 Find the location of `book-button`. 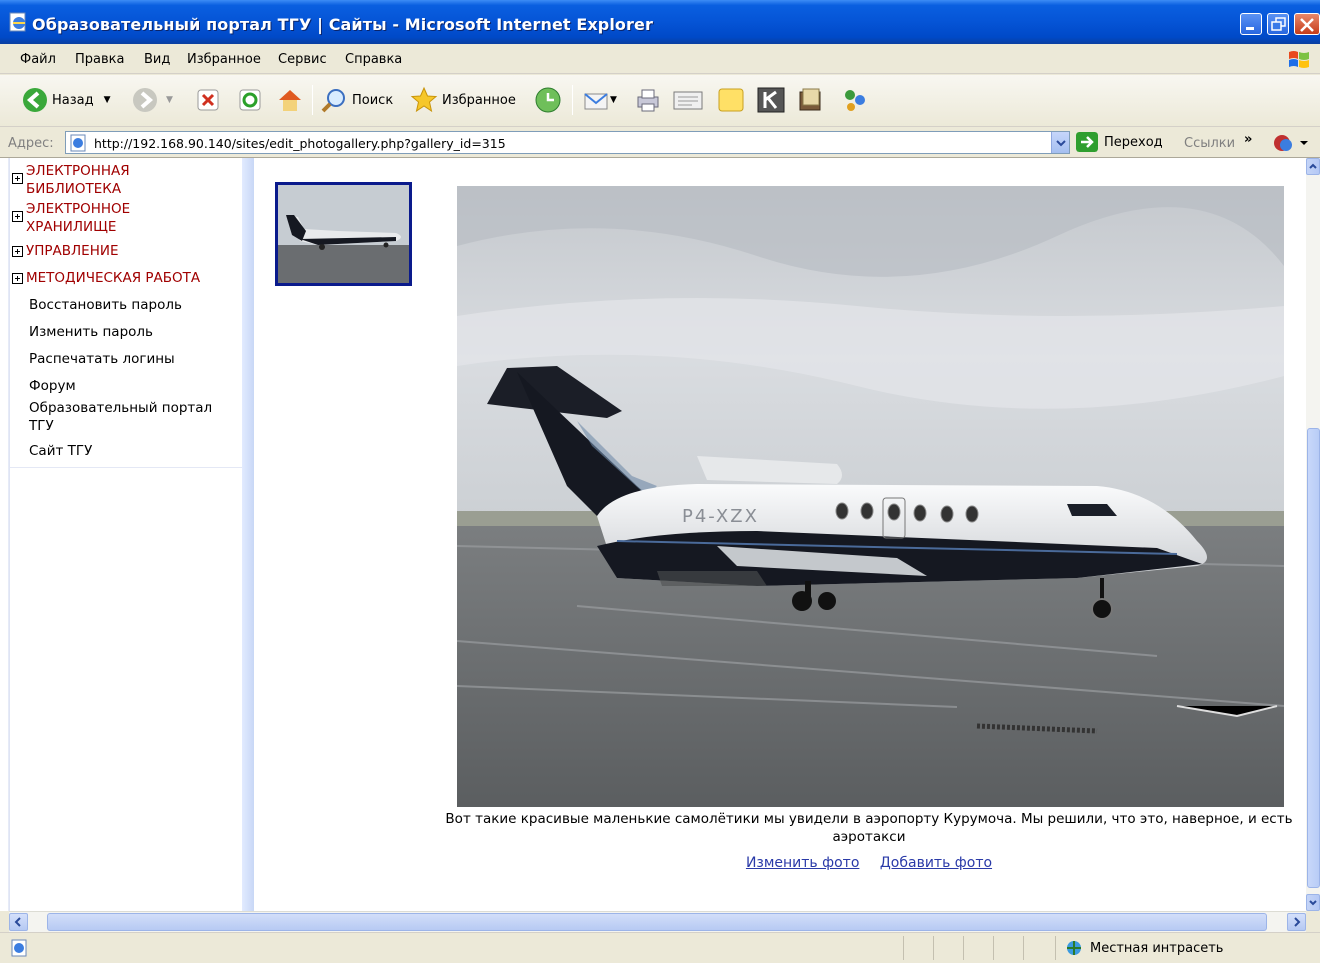

book-button is located at coordinates (811, 100).